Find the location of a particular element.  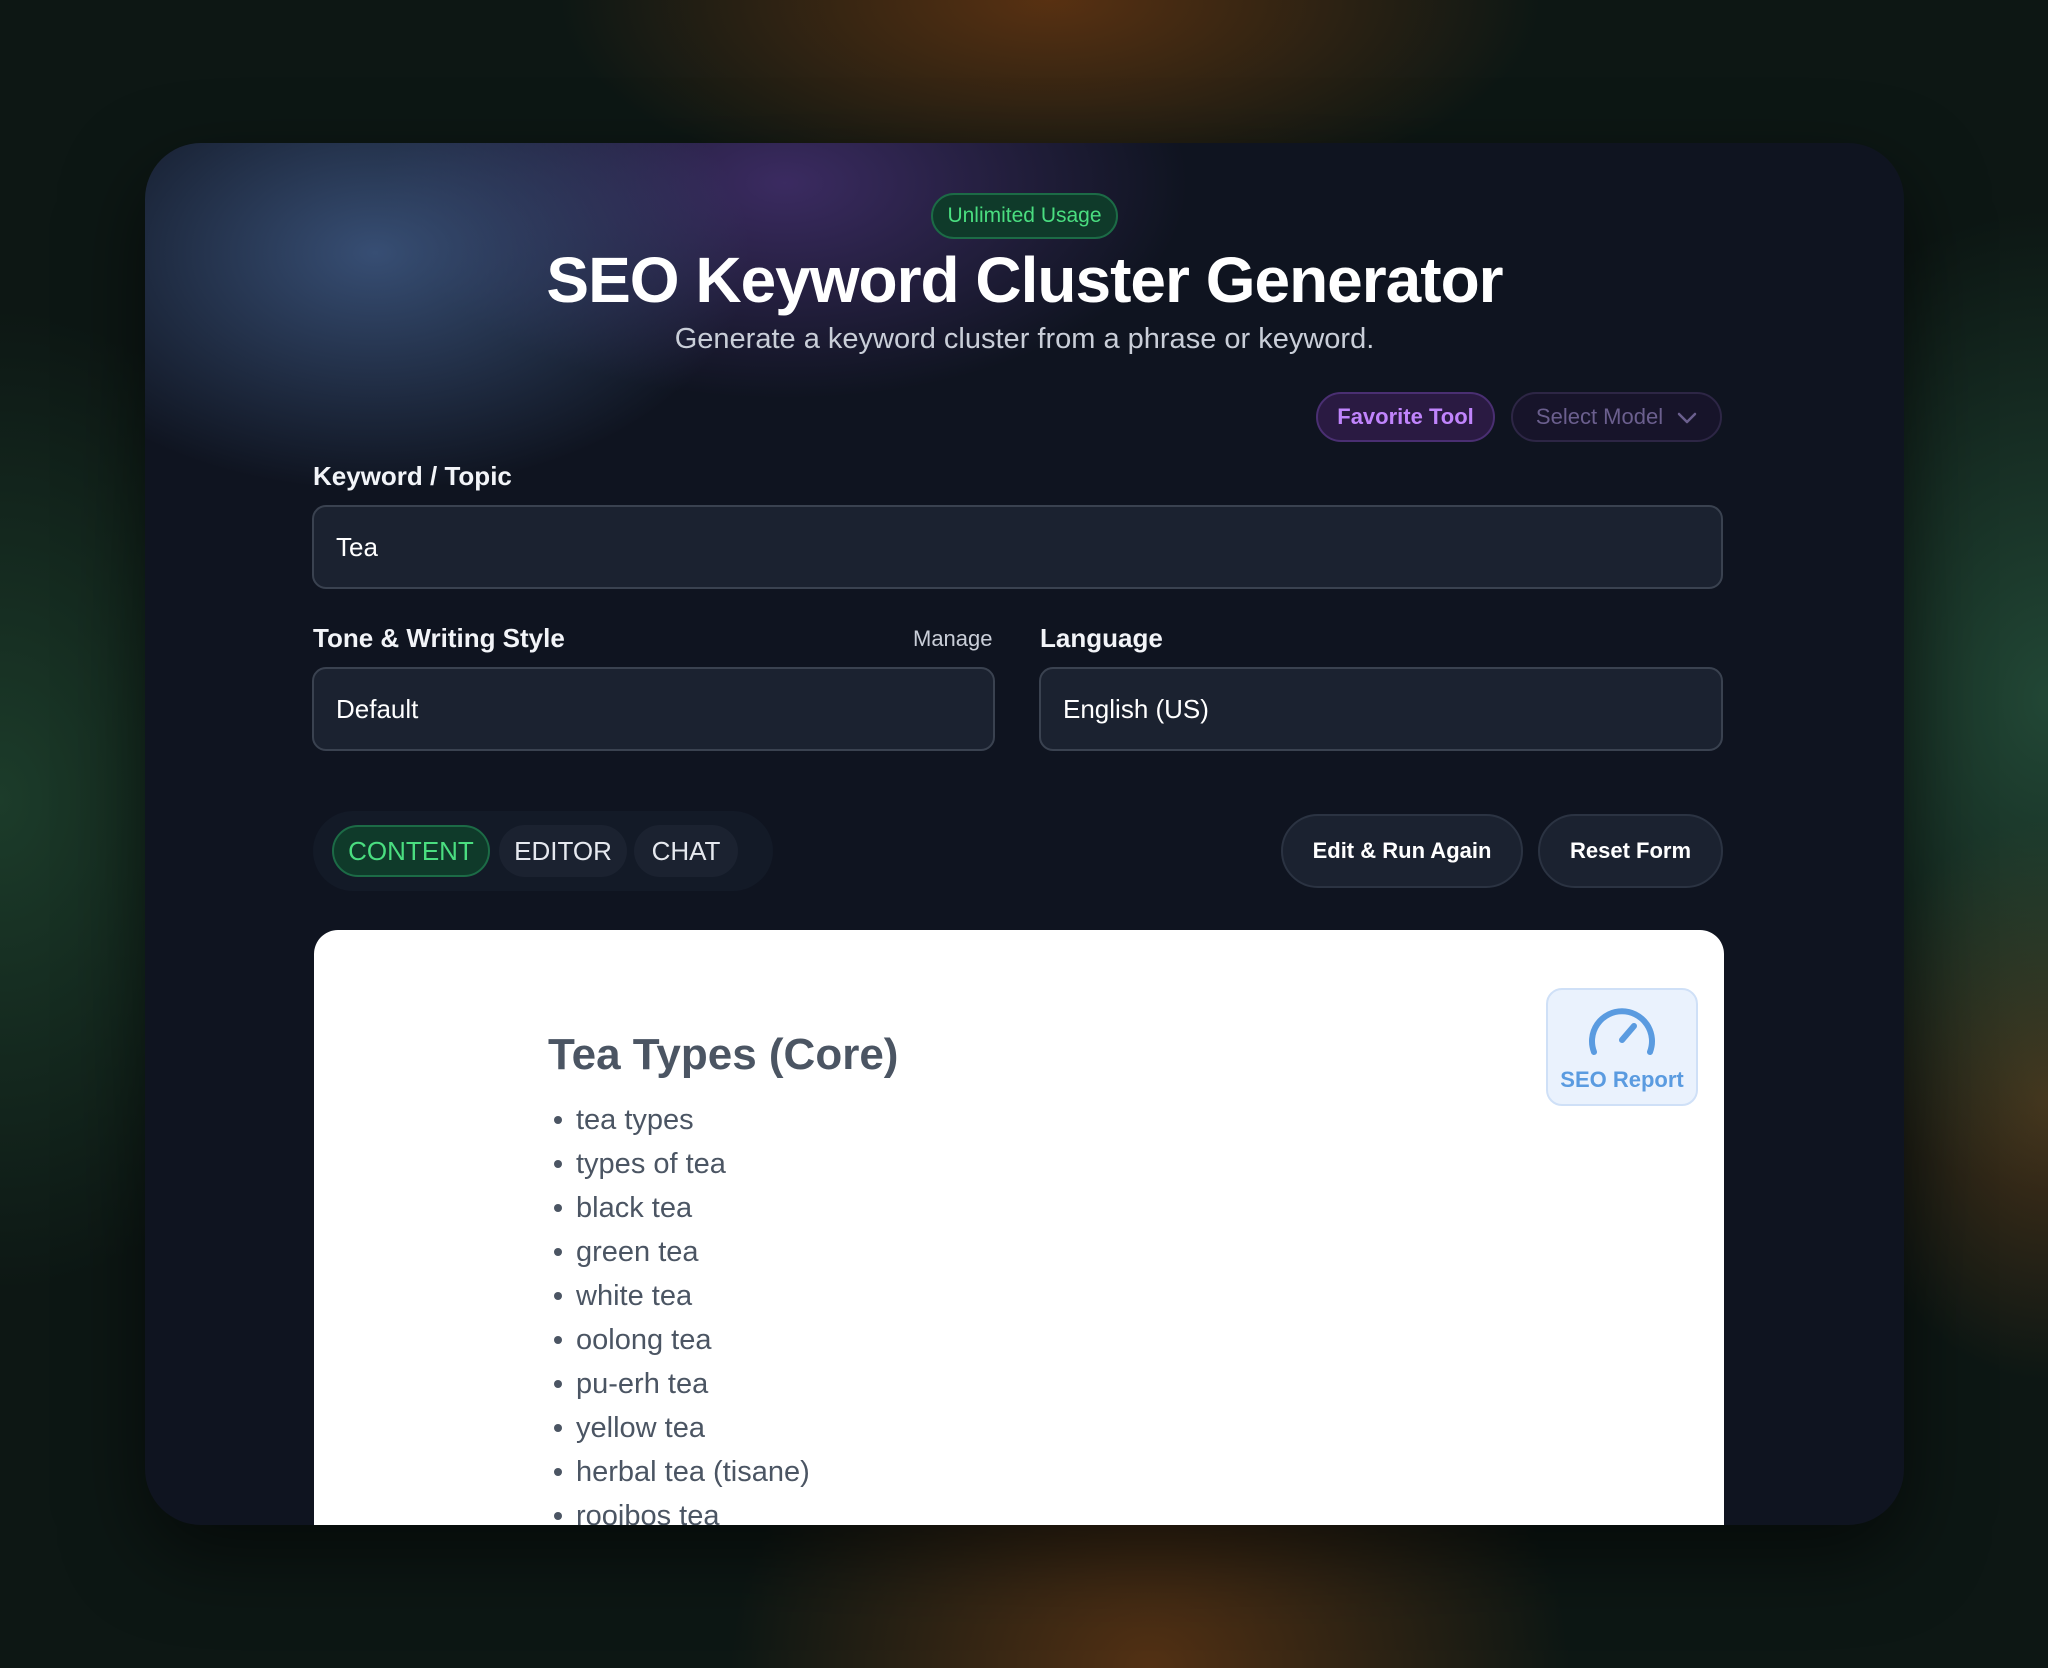

favorite-tool-button: Favorite Tool is located at coordinates (1405, 417).